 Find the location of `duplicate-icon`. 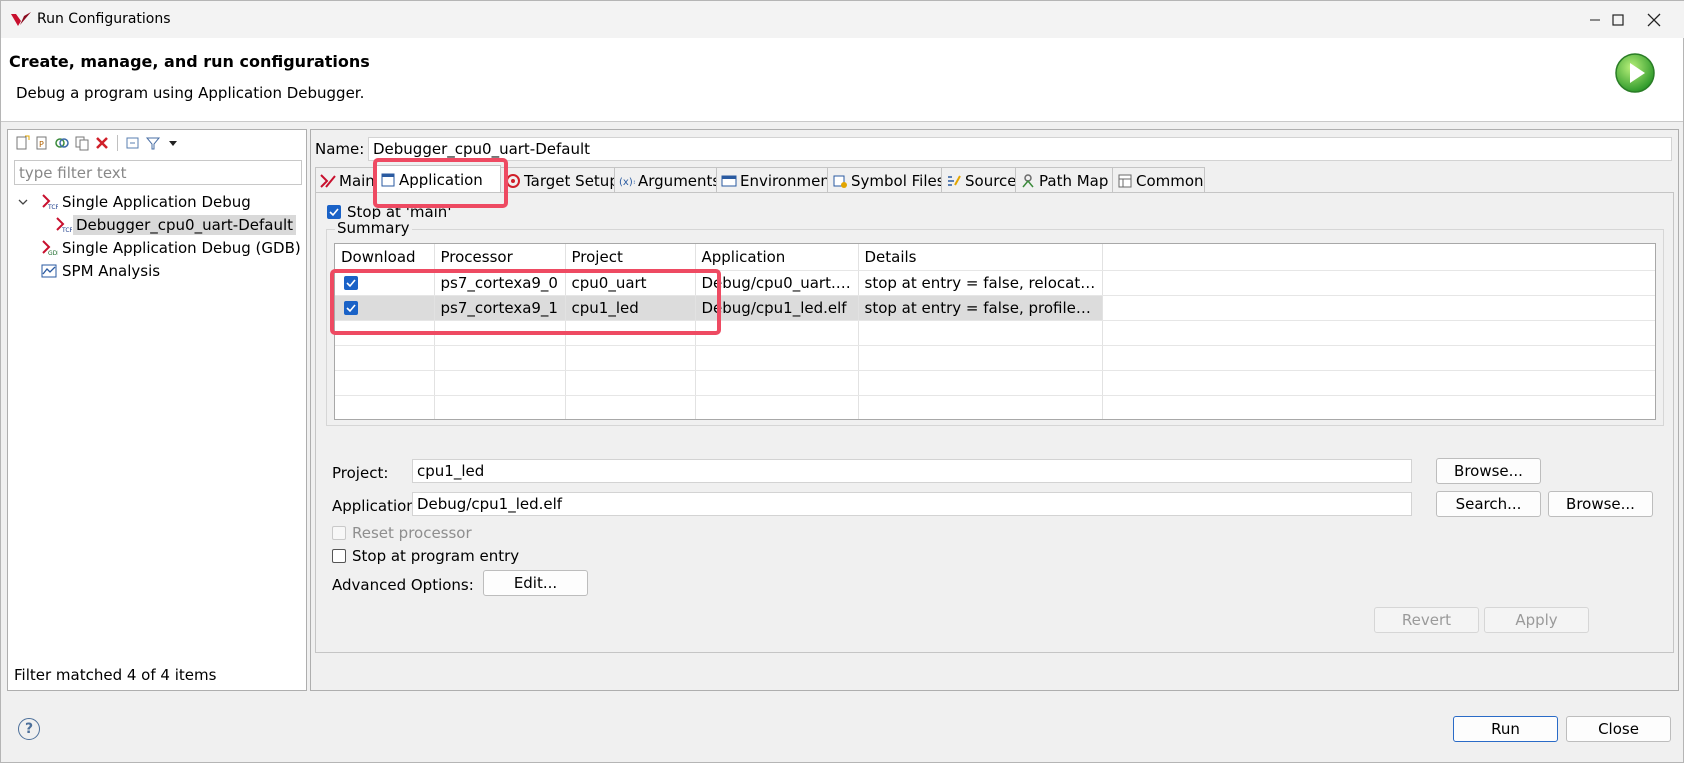

duplicate-icon is located at coordinates (82, 143).